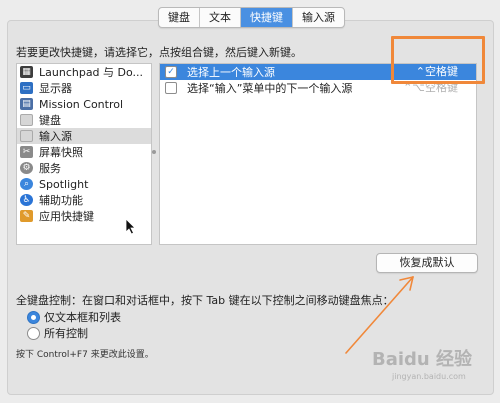 This screenshot has height=403, width=500. Describe the element at coordinates (85, 355) in the screenshot. I see `keyboard-control-hint: 按下 Control+F7 来更改此设置。` at that location.